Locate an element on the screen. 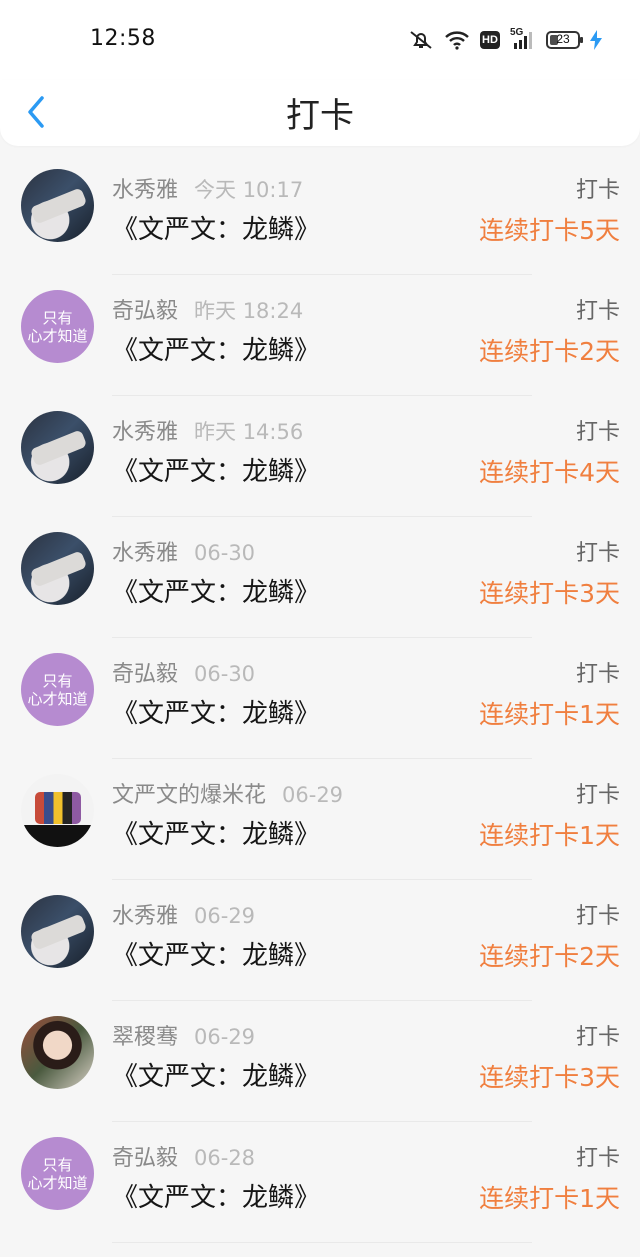 This screenshot has width=640, height=1257. list-item: 水秀雅 昨天 14:56 《文严文：龙鳞》 打卡 连续打卡4天 is located at coordinates (320, 456).